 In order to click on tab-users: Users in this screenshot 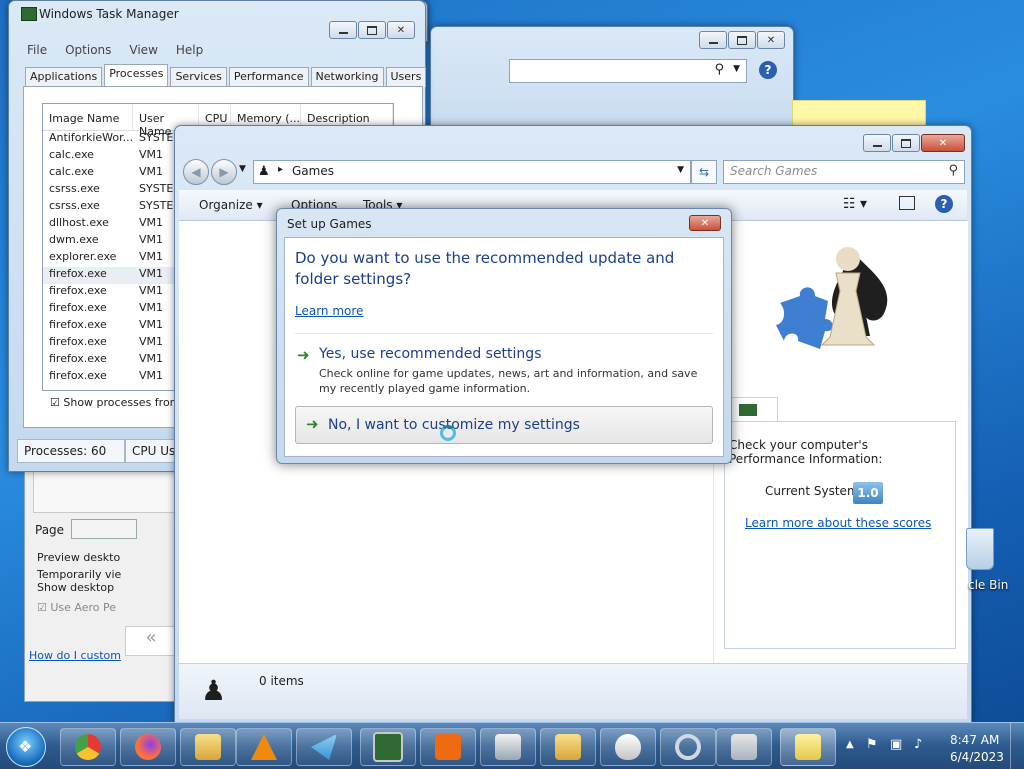, I will do `click(406, 77)`.